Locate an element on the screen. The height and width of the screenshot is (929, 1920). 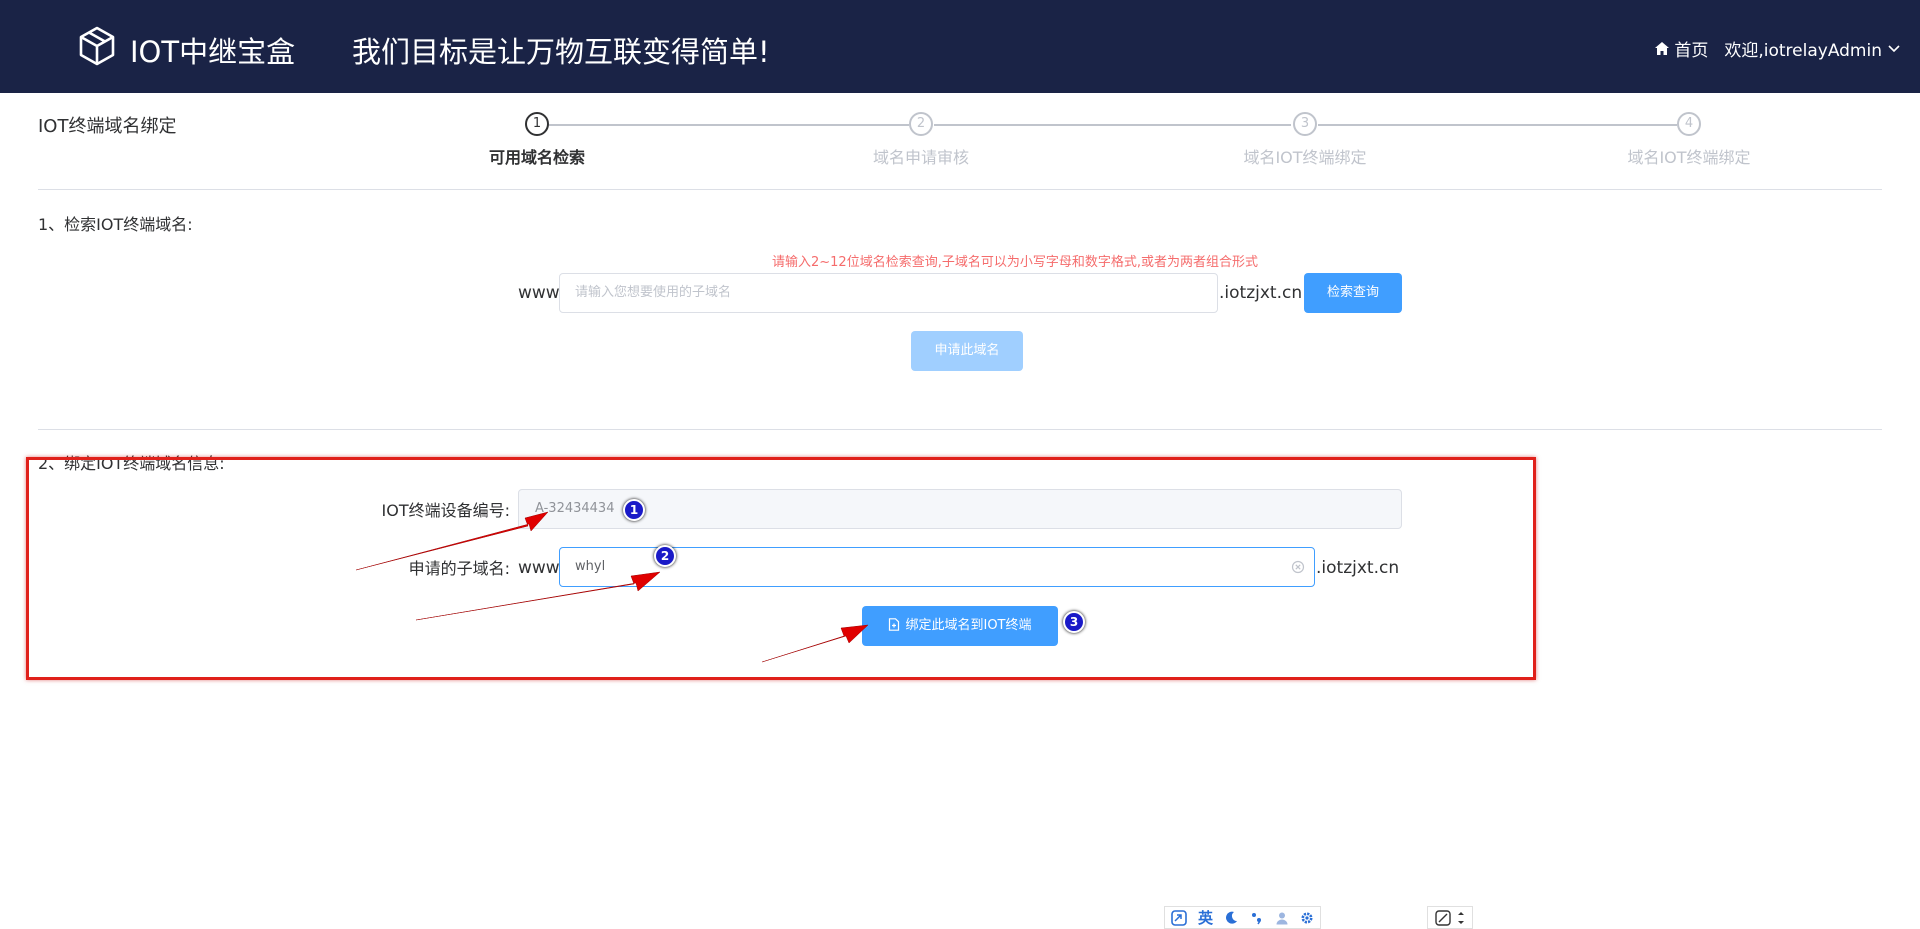
gear-icon is located at coordinates (1307, 918).